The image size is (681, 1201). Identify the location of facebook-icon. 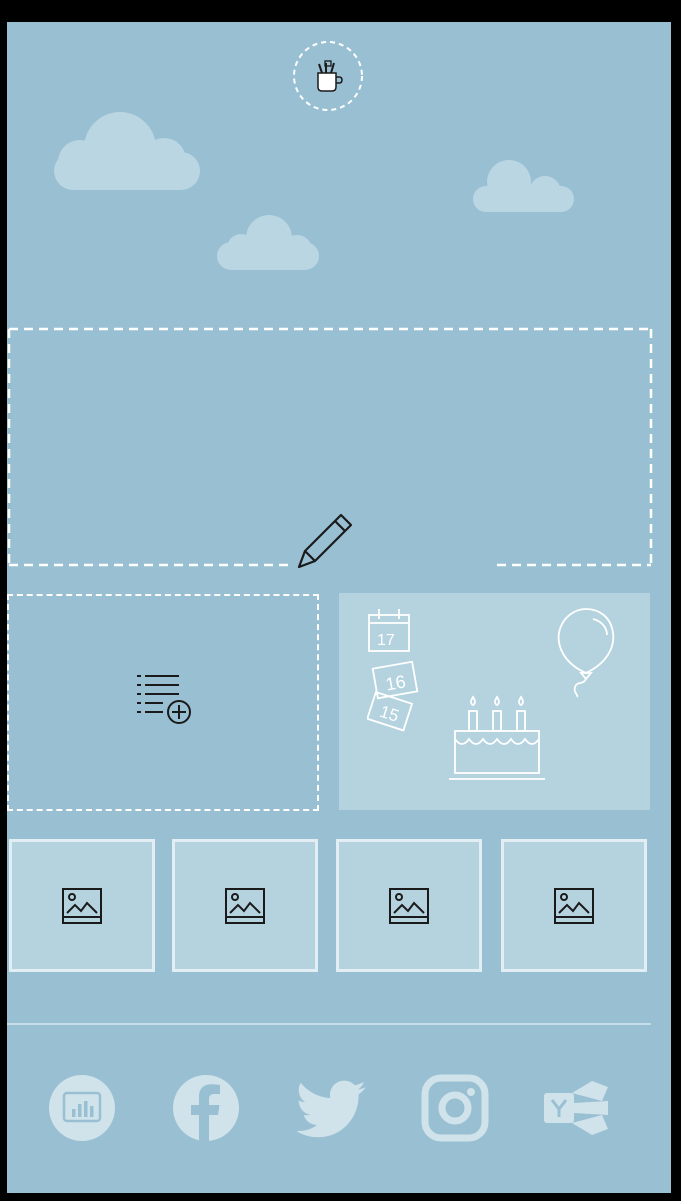
(206, 1109).